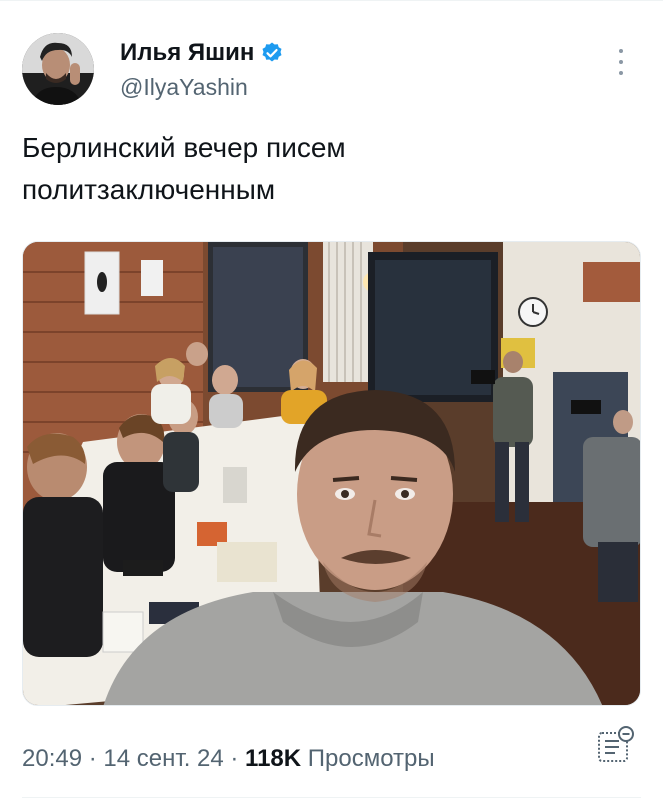 The height and width of the screenshot is (800, 663). Describe the element at coordinates (272, 53) in the screenshot. I see `verified-badge-icon` at that location.